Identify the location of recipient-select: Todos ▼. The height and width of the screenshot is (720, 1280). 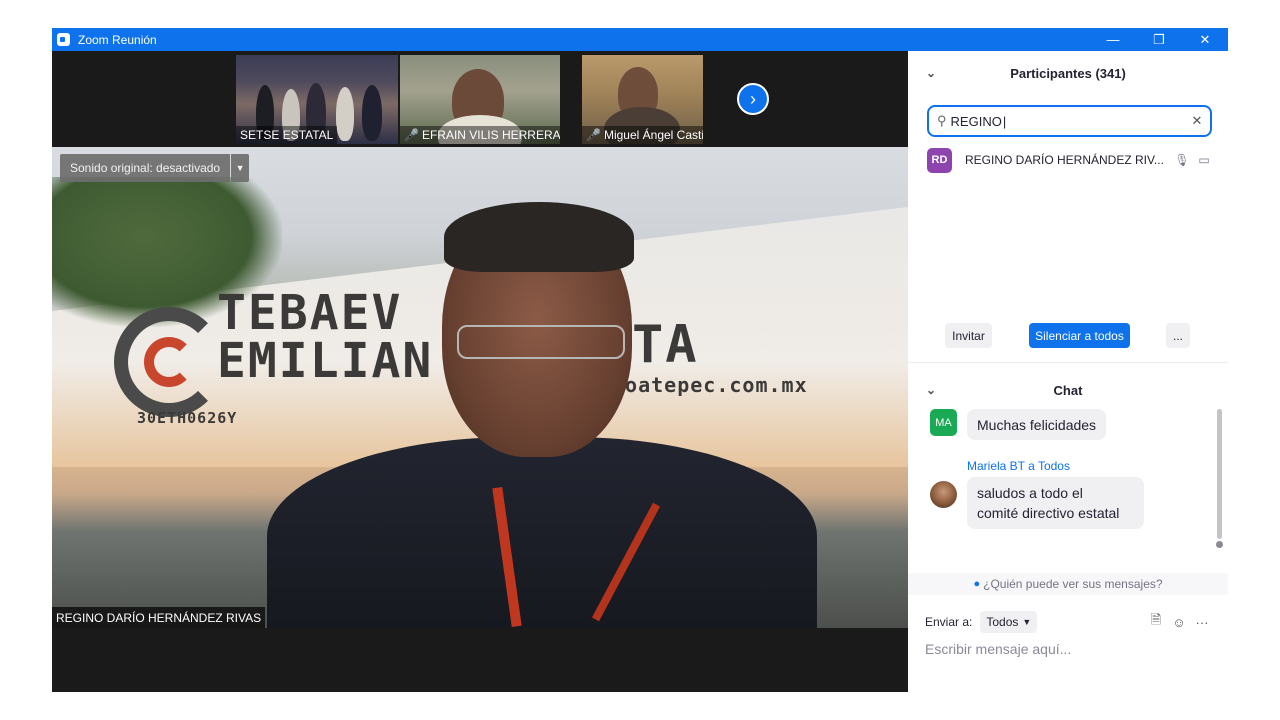
(1009, 622).